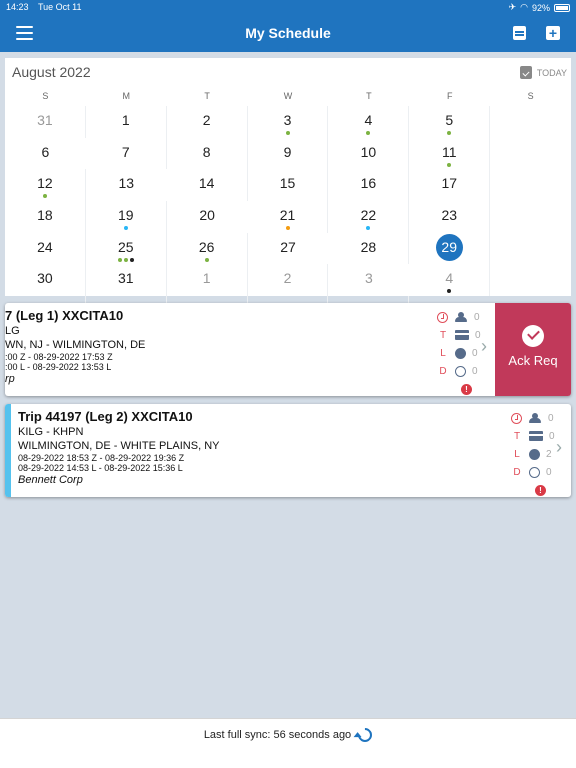 This screenshot has width=576, height=768. I want to click on weekday-label: T, so click(207, 96).